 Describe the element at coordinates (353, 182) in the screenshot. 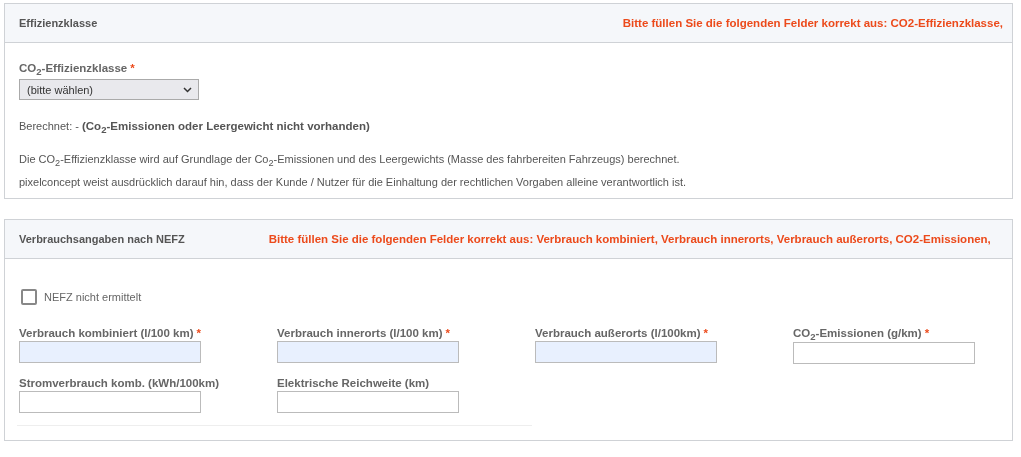

I see `info-text: pixelconcept weist ausdrücklich darauf hin, dass der Kunde / Nutzer für die Einhaltung der rechtlichen Vorgaben alleine verantwortlich ist.` at that location.